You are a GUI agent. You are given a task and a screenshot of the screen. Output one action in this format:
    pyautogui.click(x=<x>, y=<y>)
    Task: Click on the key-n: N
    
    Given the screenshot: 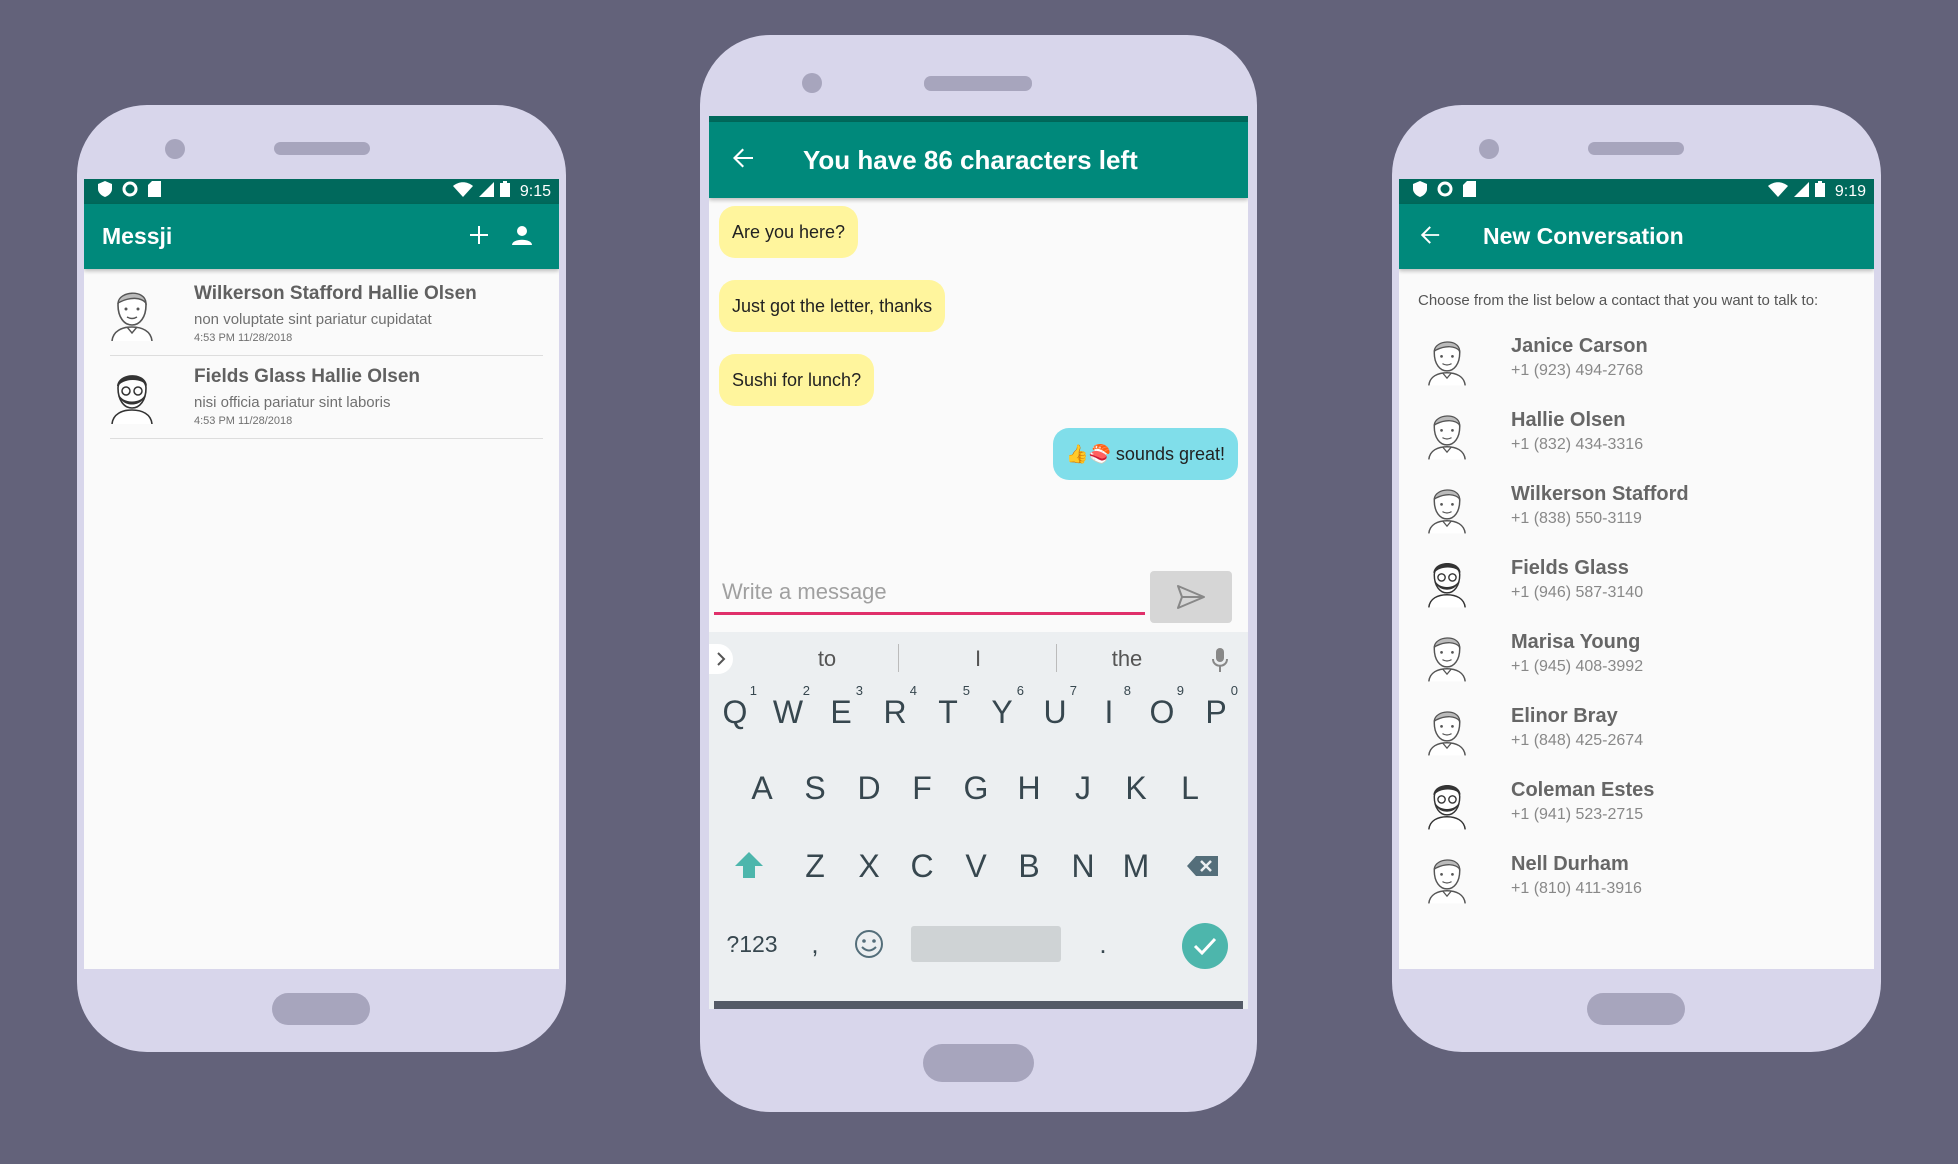 What is the action you would take?
    pyautogui.click(x=1083, y=866)
    